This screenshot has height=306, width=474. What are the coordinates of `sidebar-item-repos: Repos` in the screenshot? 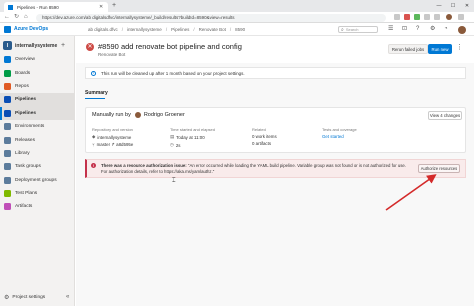 It's located at (37, 86).